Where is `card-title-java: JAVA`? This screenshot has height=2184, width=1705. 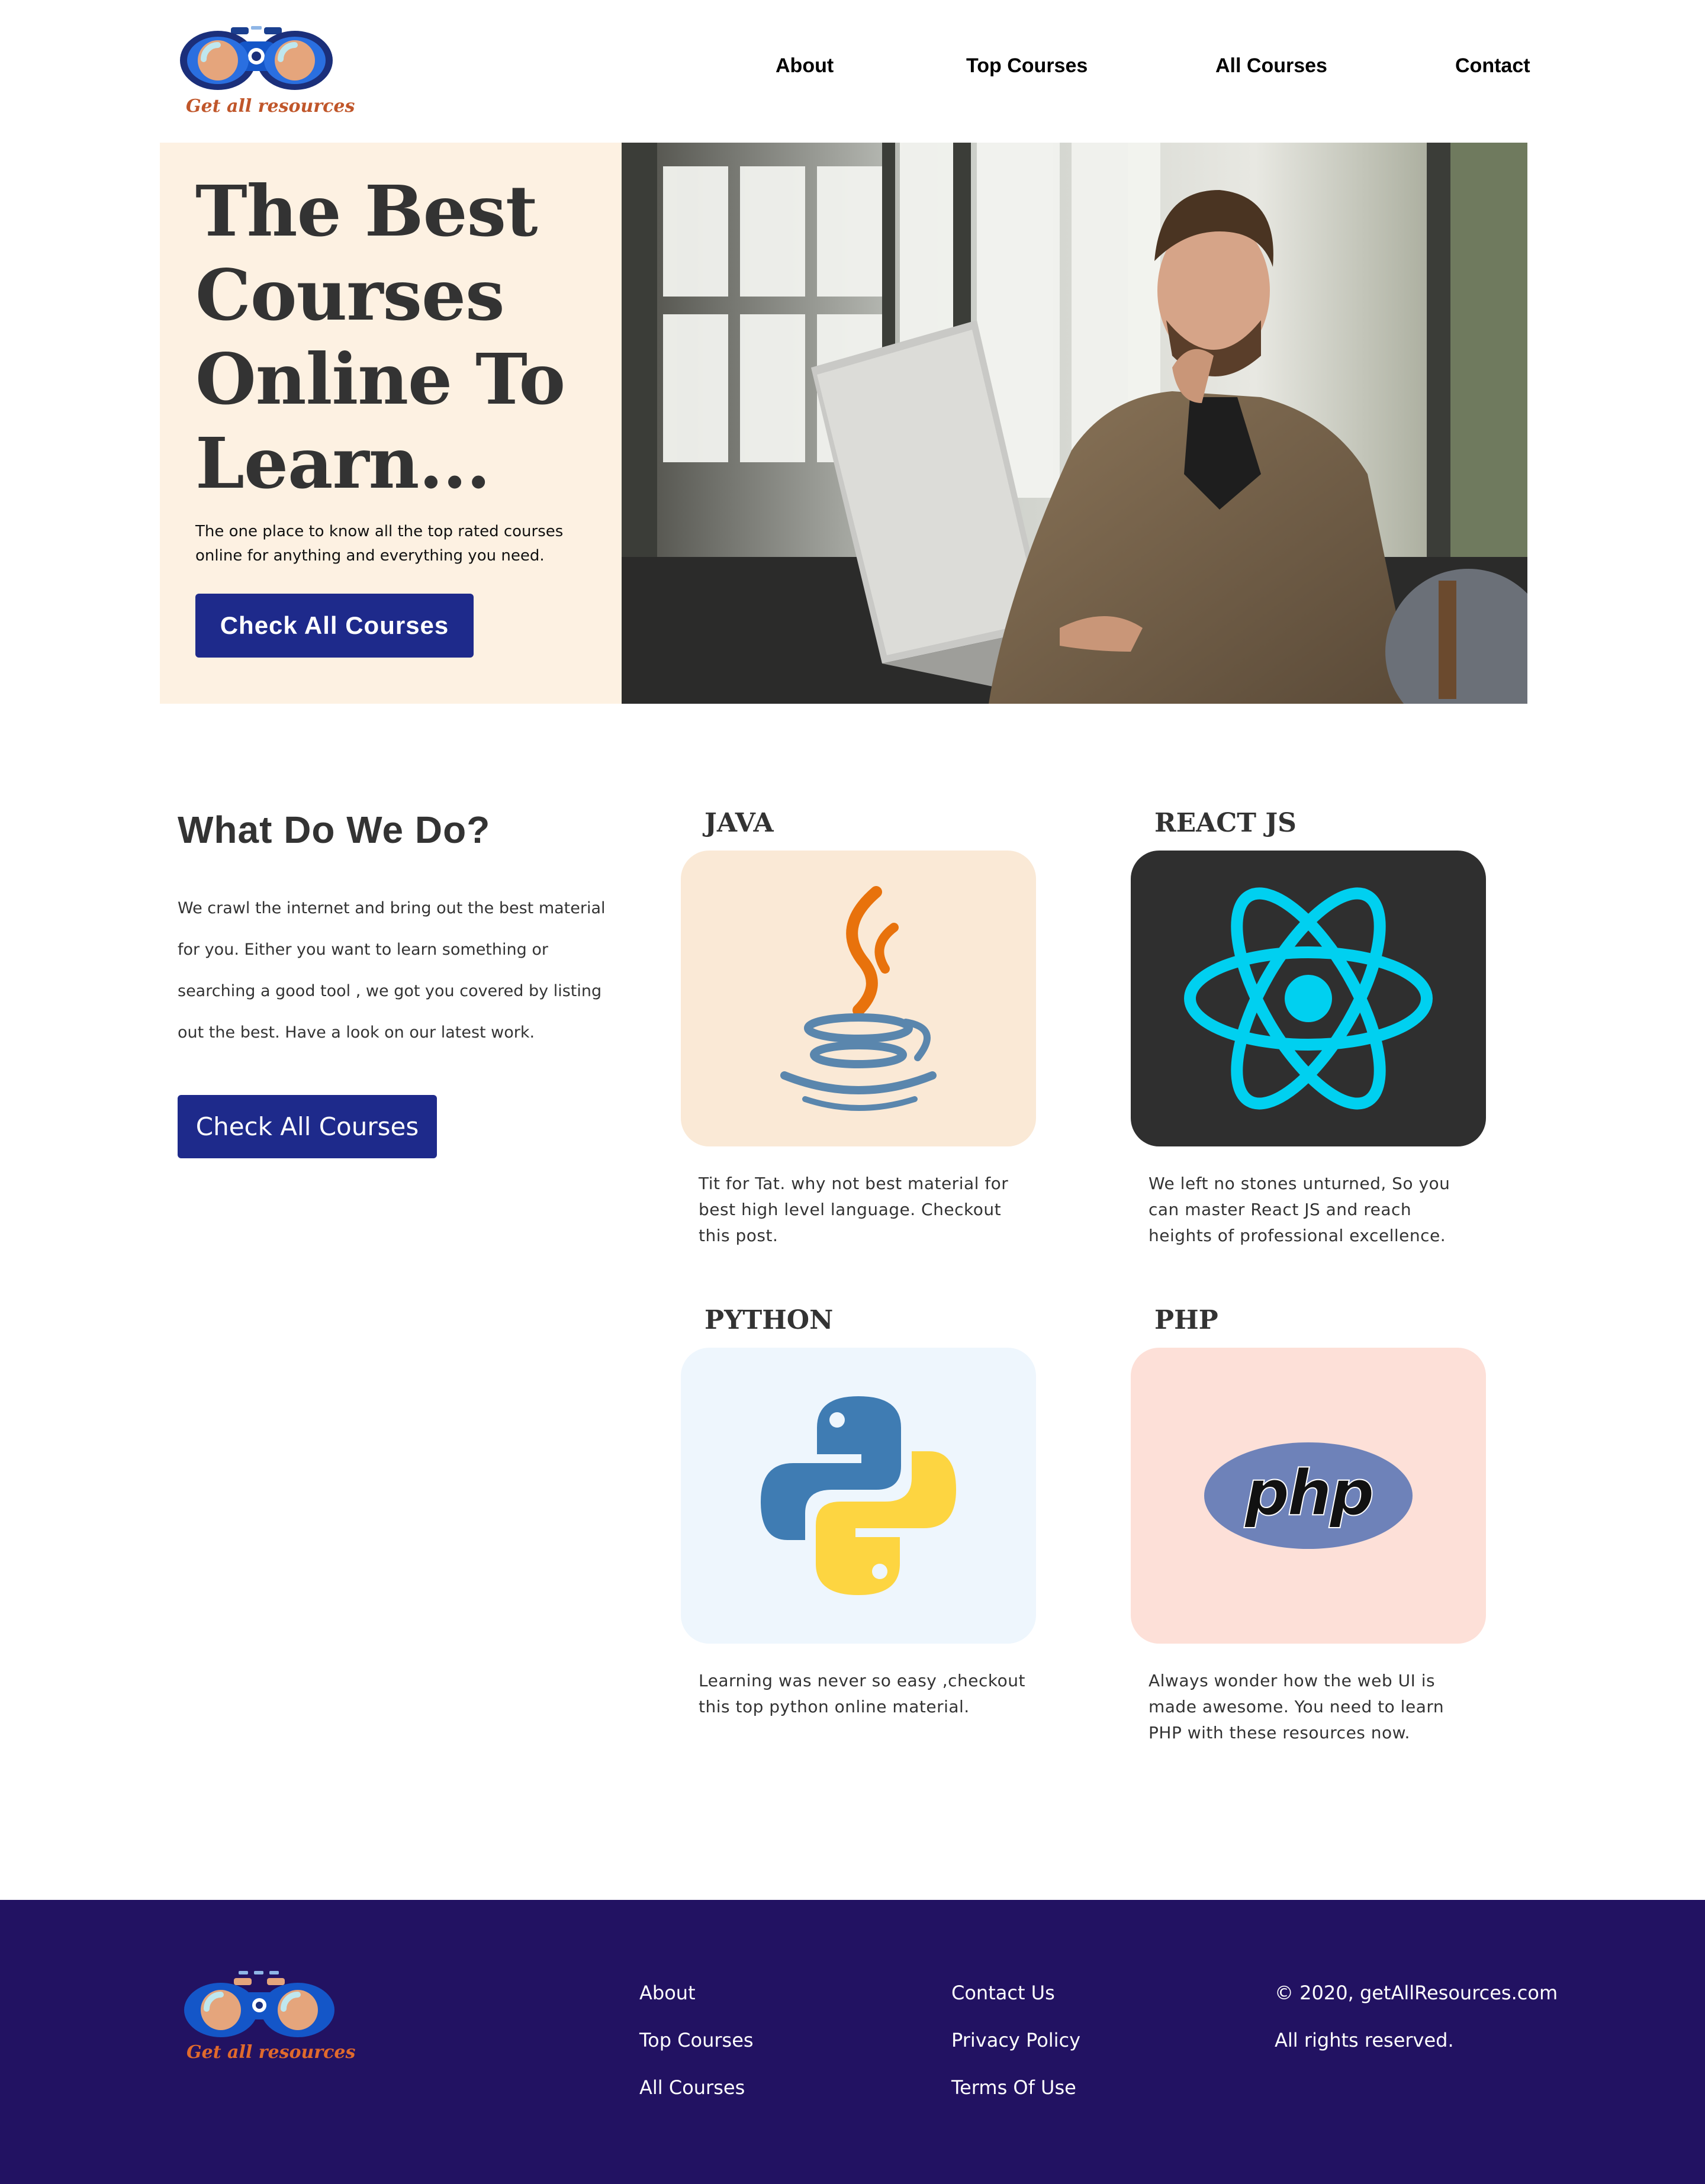 card-title-java: JAVA is located at coordinates (739, 823).